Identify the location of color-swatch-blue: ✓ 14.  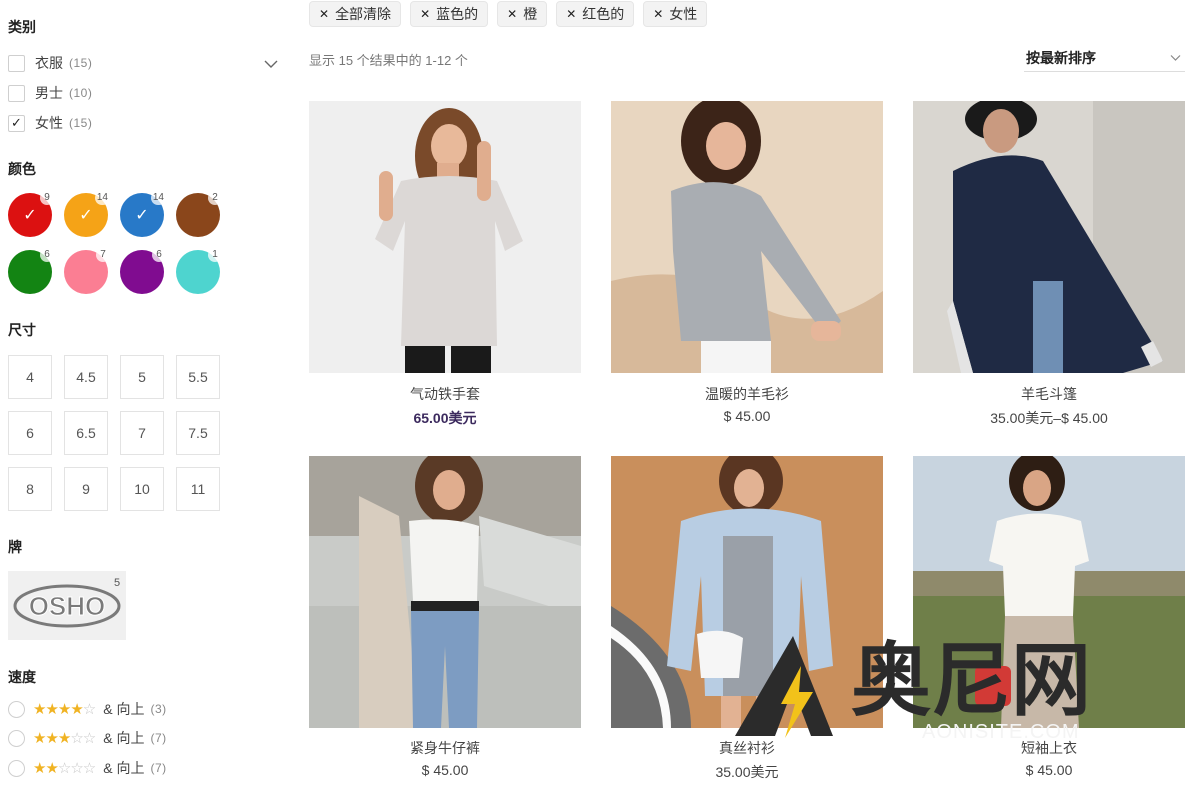
(143, 214).